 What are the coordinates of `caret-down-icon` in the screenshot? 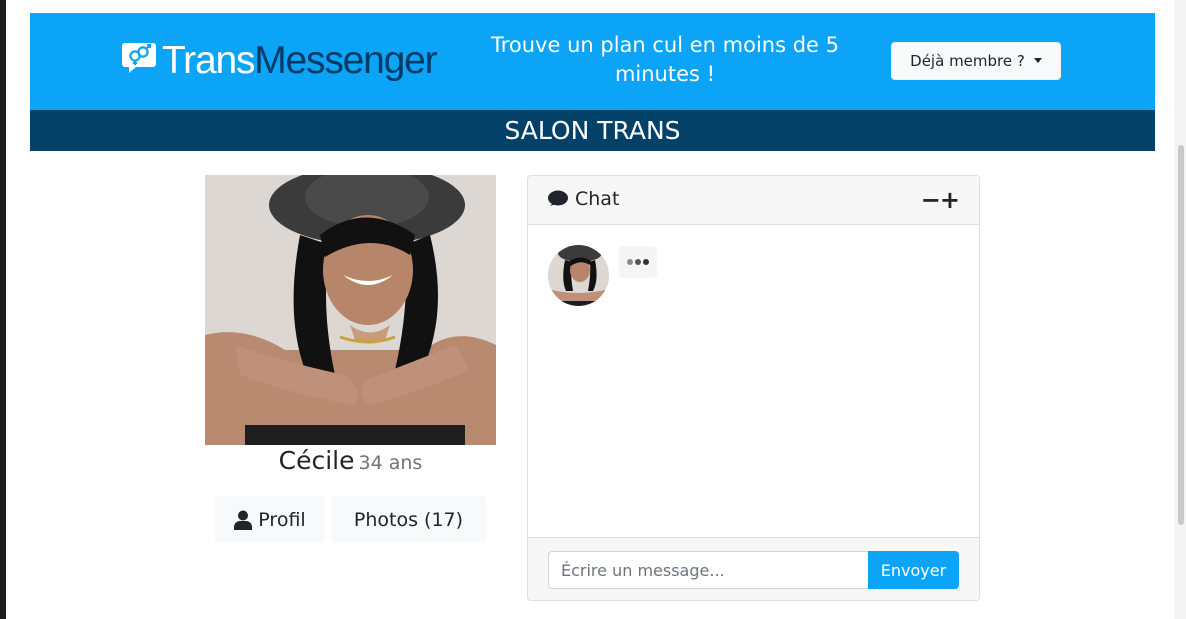 It's located at (1037, 60).